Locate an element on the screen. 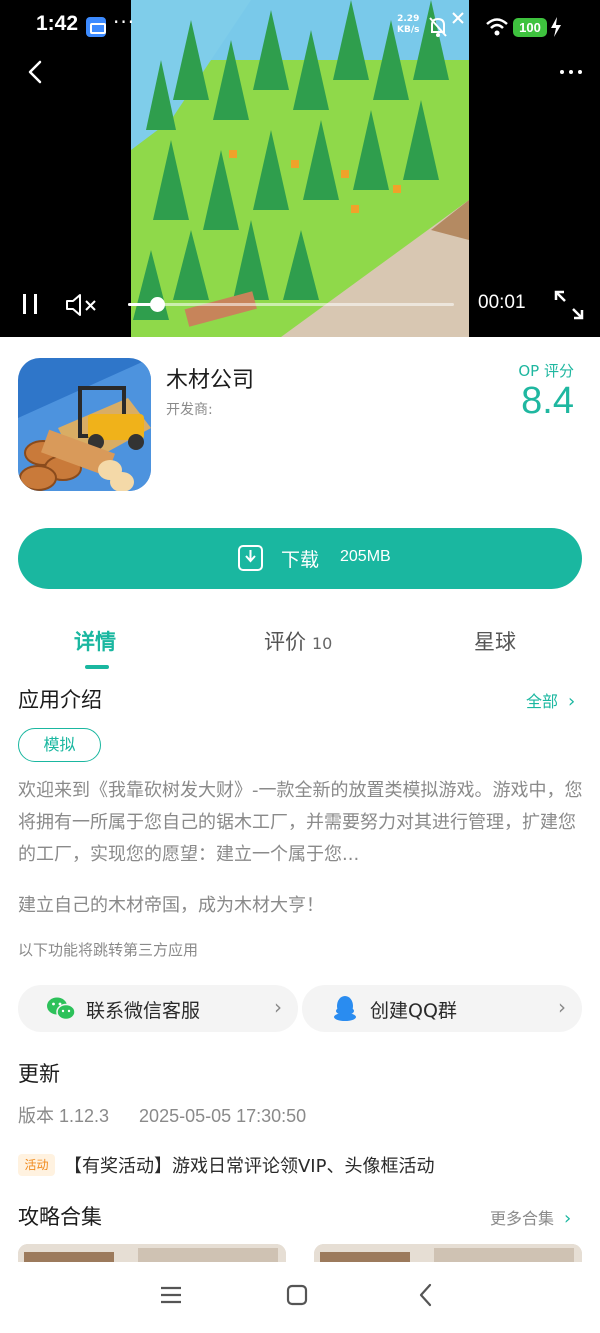 The width and height of the screenshot is (600, 1333). back-nav-icon is located at coordinates (426, 1295).